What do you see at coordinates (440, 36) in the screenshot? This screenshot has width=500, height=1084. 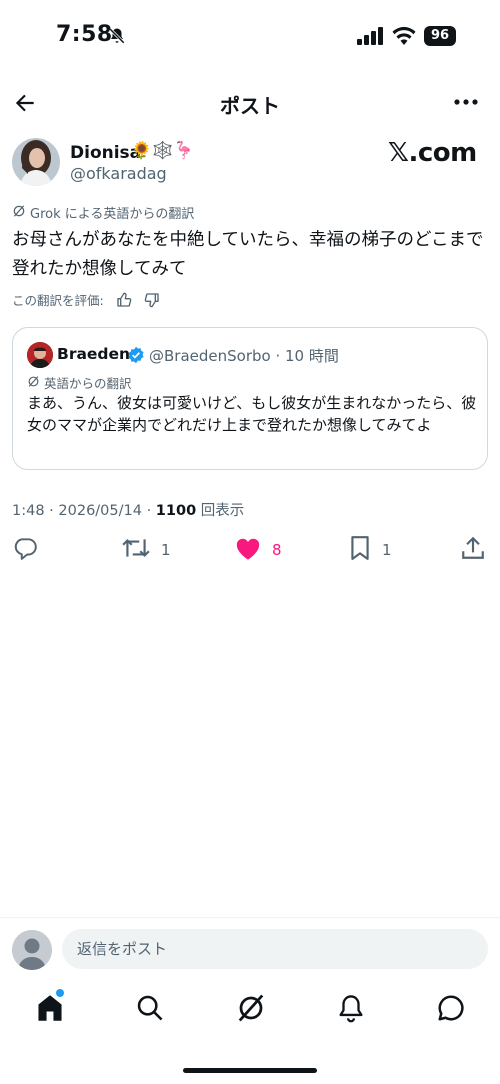 I see `battery-indicator: 96` at bounding box center [440, 36].